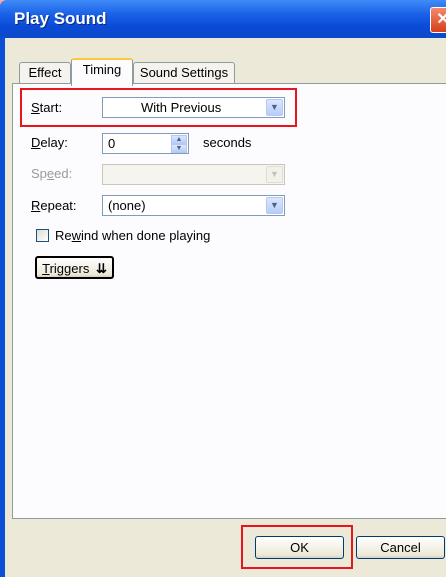  Describe the element at coordinates (60, 18) in the screenshot. I see `dialog-title: Play Sound` at that location.